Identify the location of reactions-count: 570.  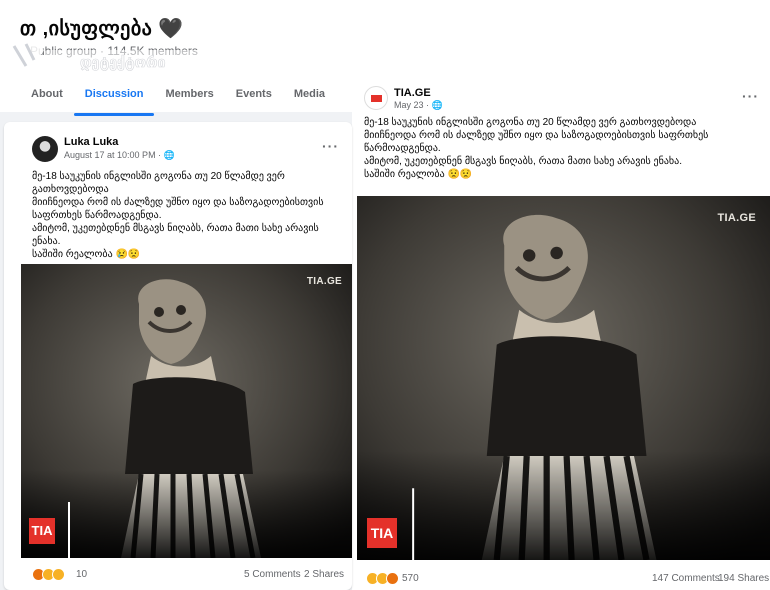
(410, 578).